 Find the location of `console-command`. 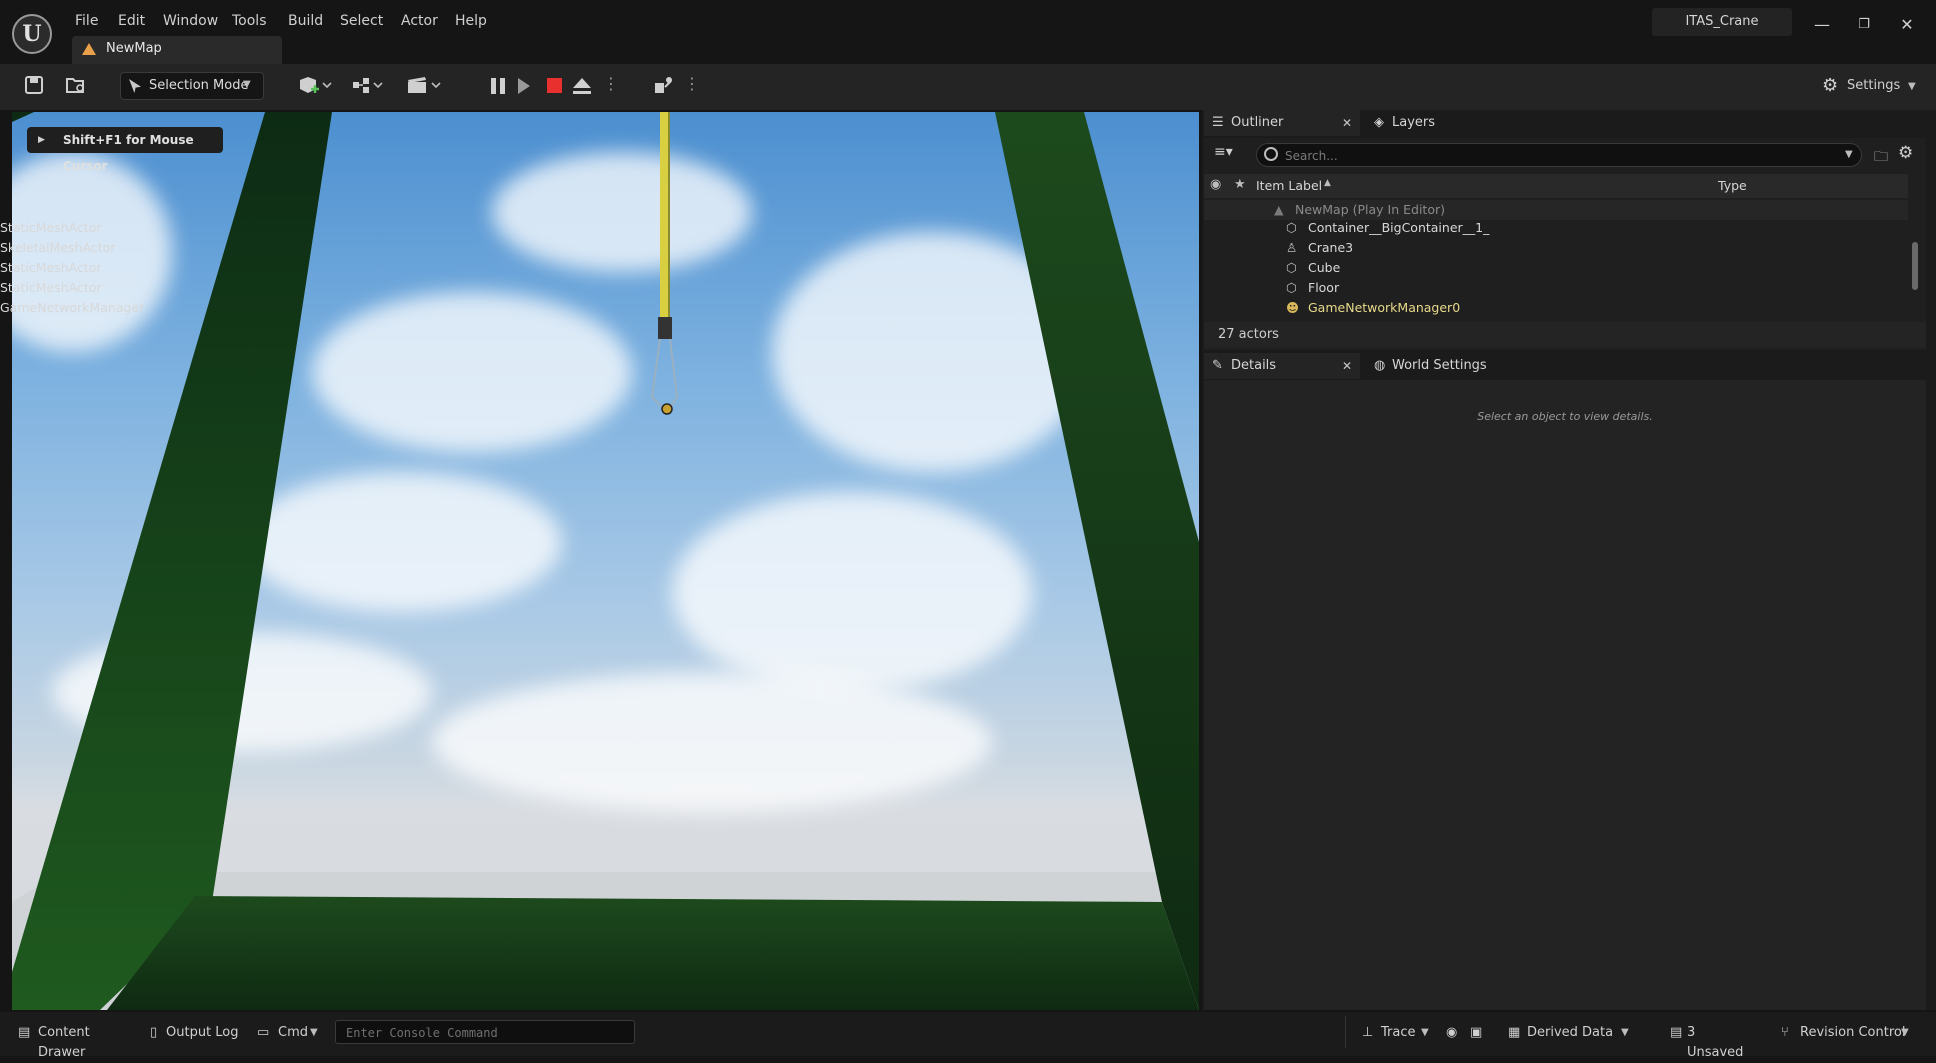

console-command is located at coordinates (485, 1032).